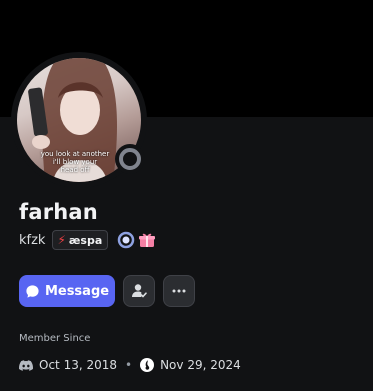 The height and width of the screenshot is (391, 373). Describe the element at coordinates (55, 338) in the screenshot. I see `member-since-label: Member Since` at that location.